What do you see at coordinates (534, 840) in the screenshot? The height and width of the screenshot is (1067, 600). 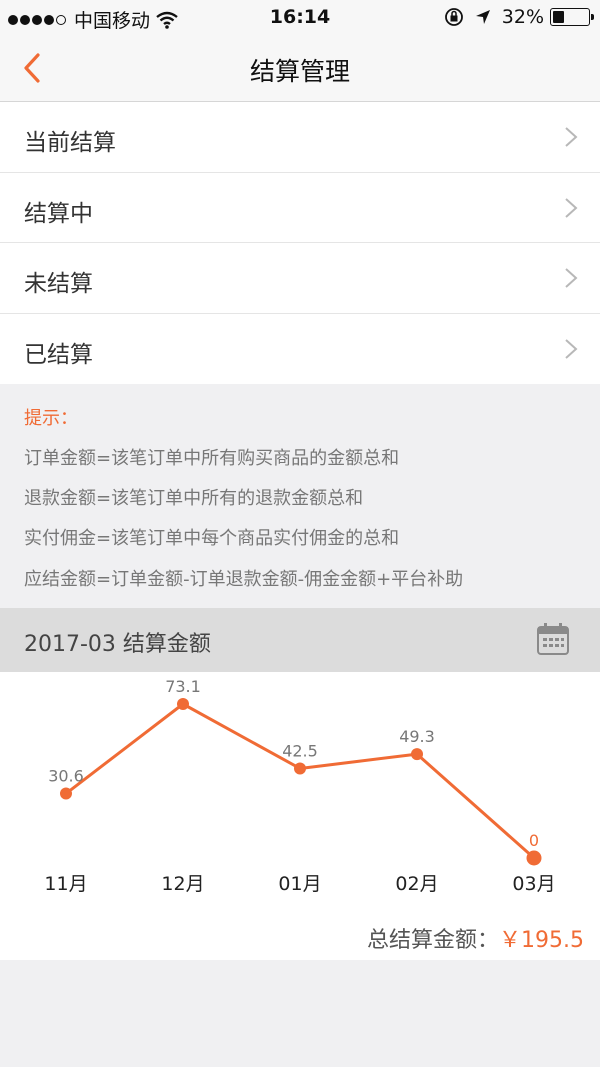 I see `data-label: 0` at bounding box center [534, 840].